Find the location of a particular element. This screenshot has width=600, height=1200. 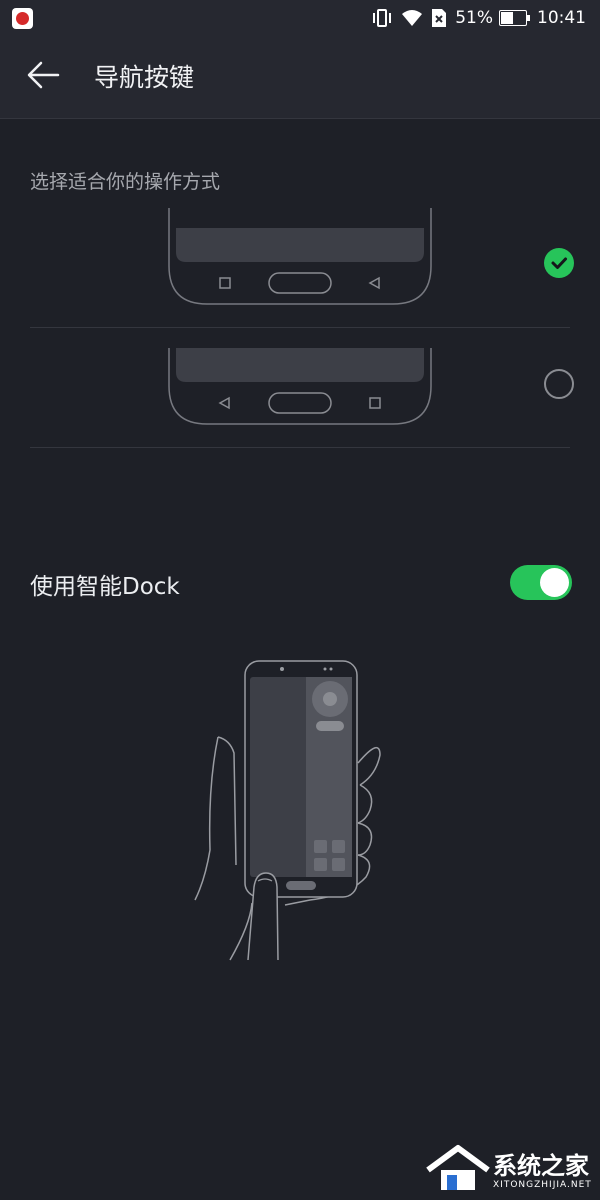

checkmark-icon is located at coordinates (559, 263).